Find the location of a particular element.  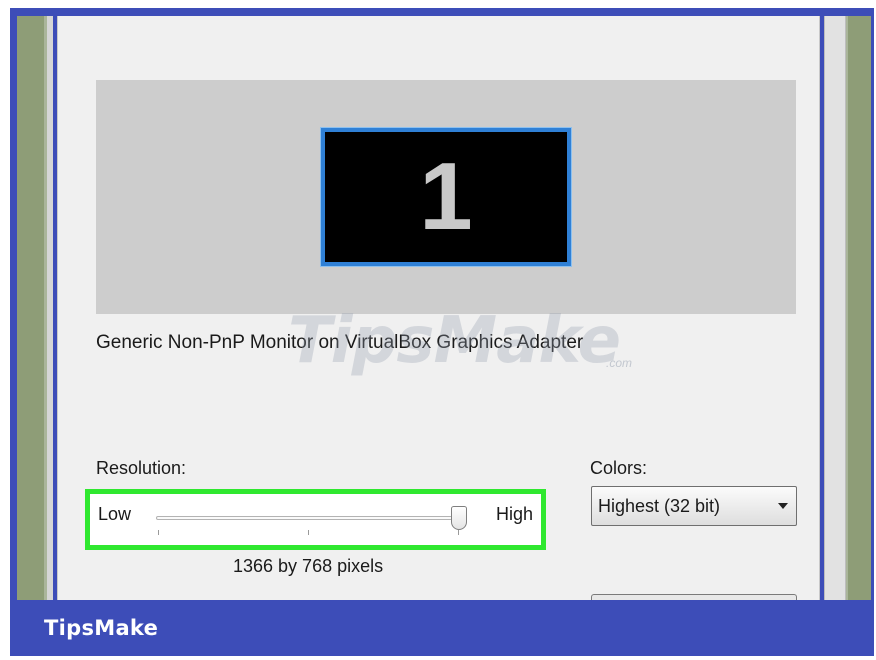

slider-low-label: Low is located at coordinates (115, 514).